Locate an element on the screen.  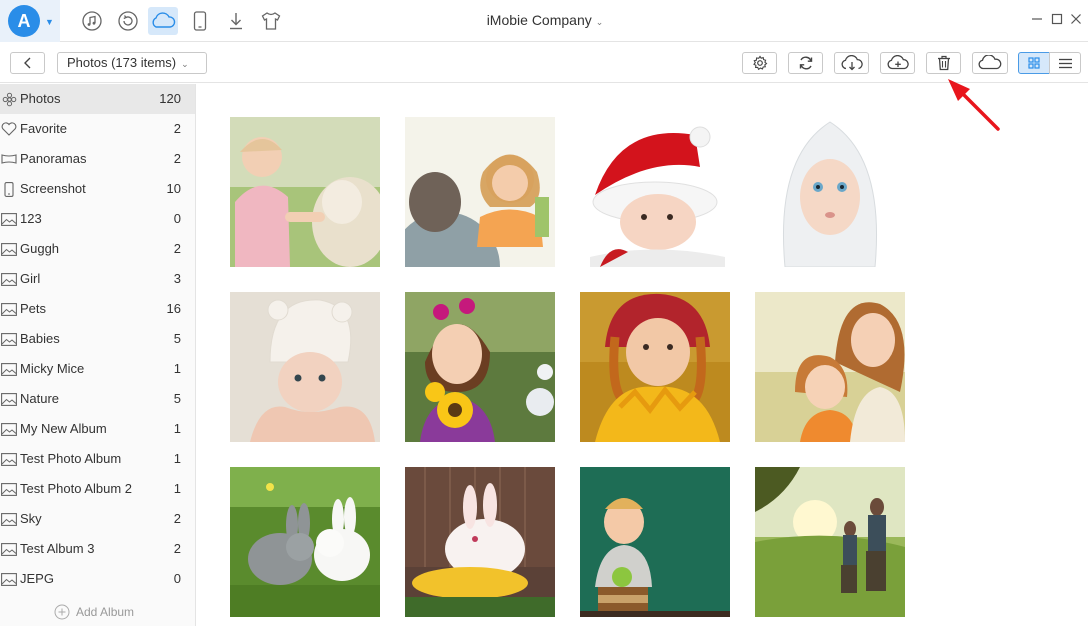
sidebar-item-album: JEPG 0 is located at coordinates (97, 579).